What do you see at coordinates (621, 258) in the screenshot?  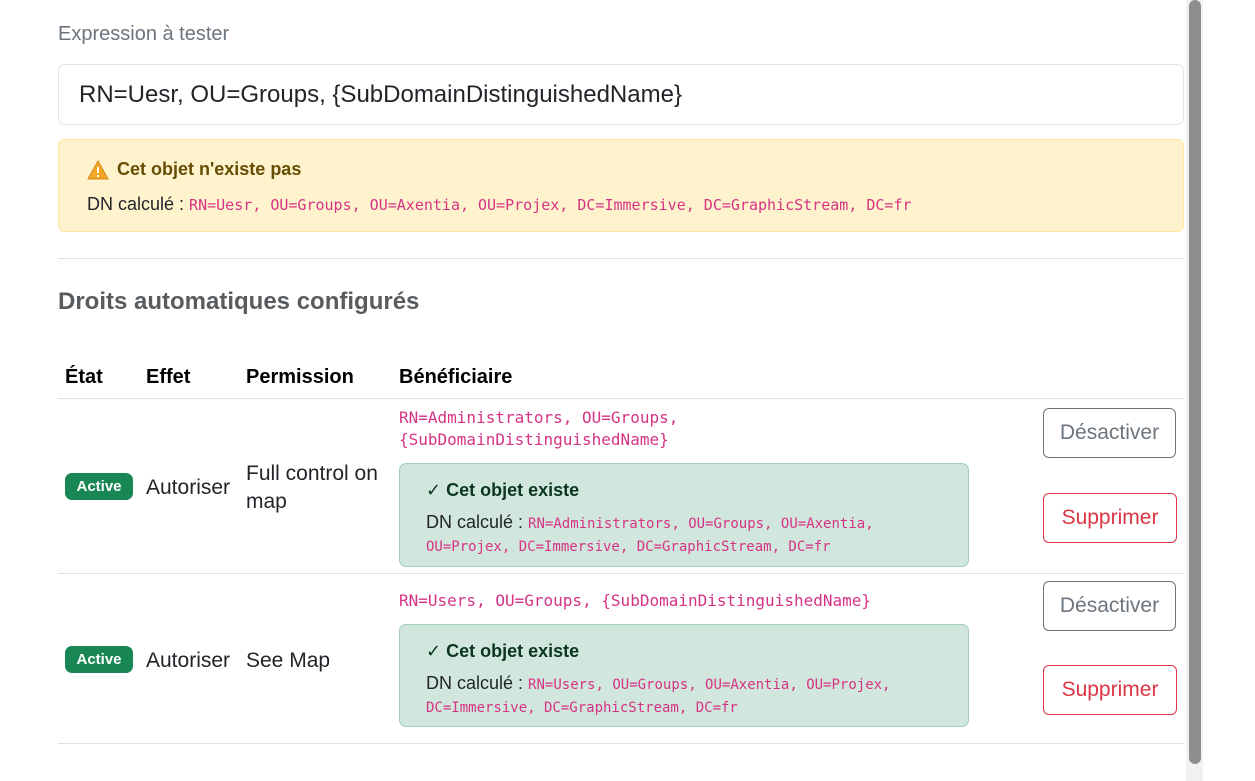 I see `divider` at bounding box center [621, 258].